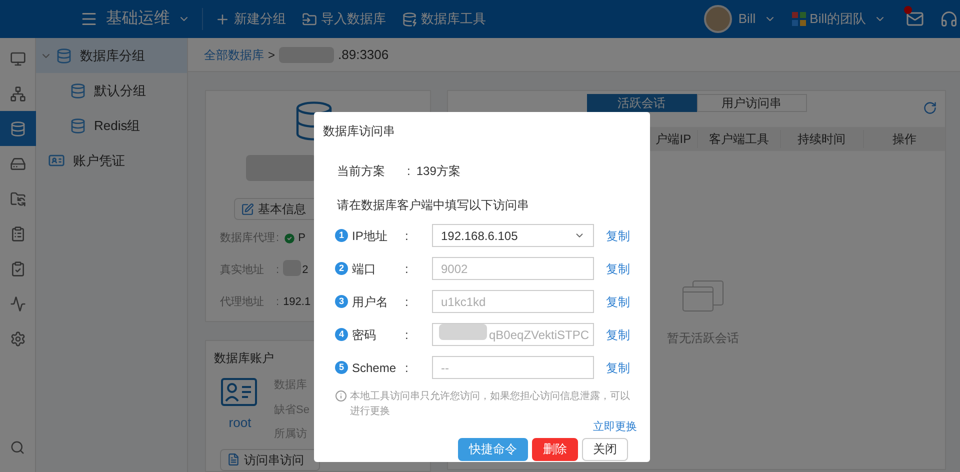 The width and height of the screenshot is (960, 472). Describe the element at coordinates (799, 19) in the screenshot. I see `team-logo-icon` at that location.